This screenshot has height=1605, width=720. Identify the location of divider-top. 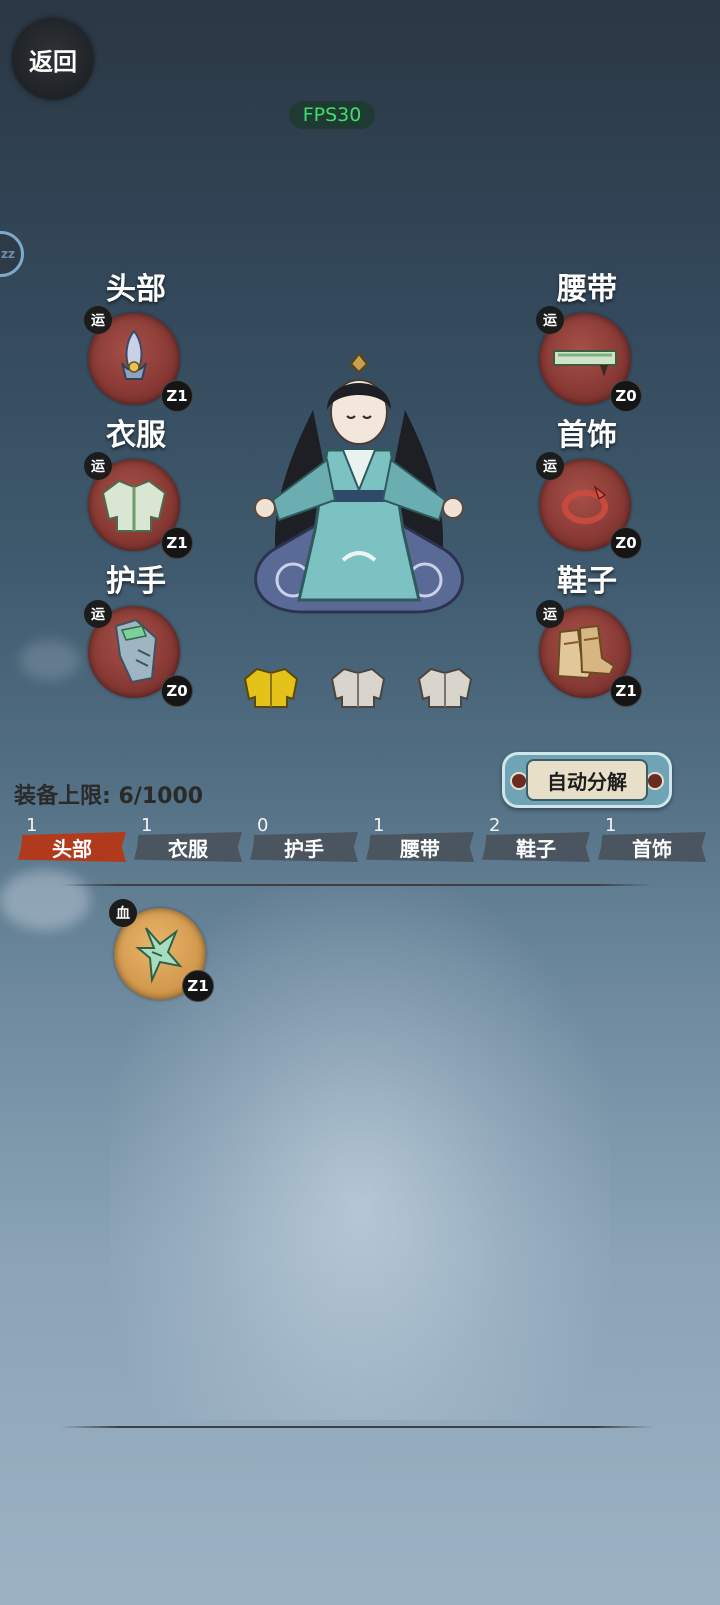
(357, 885).